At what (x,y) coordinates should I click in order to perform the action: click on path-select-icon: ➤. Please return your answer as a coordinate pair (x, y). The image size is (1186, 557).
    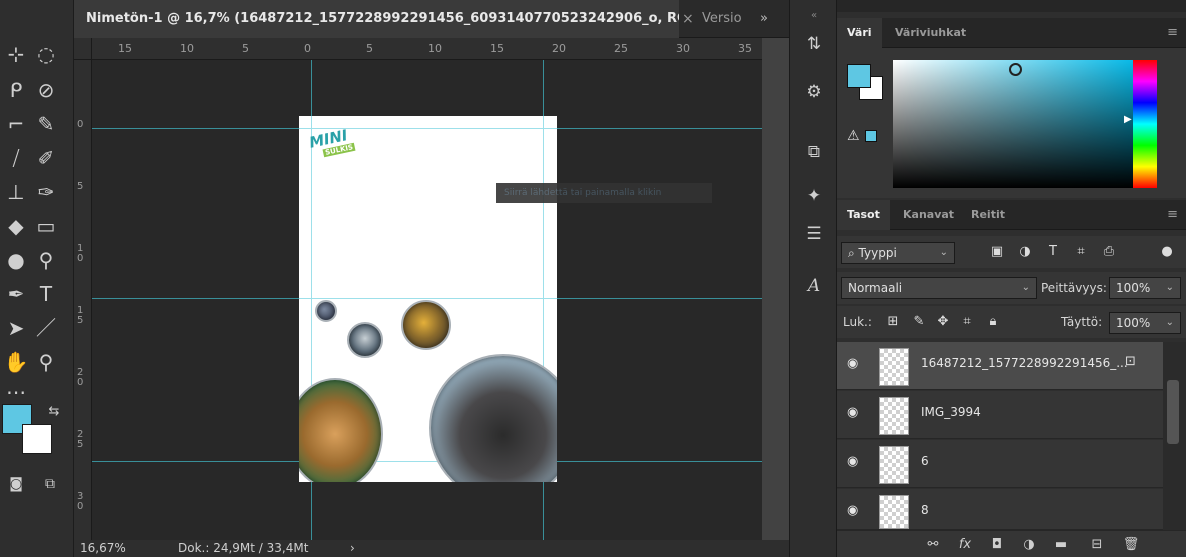
    Looking at the image, I should click on (16, 328).